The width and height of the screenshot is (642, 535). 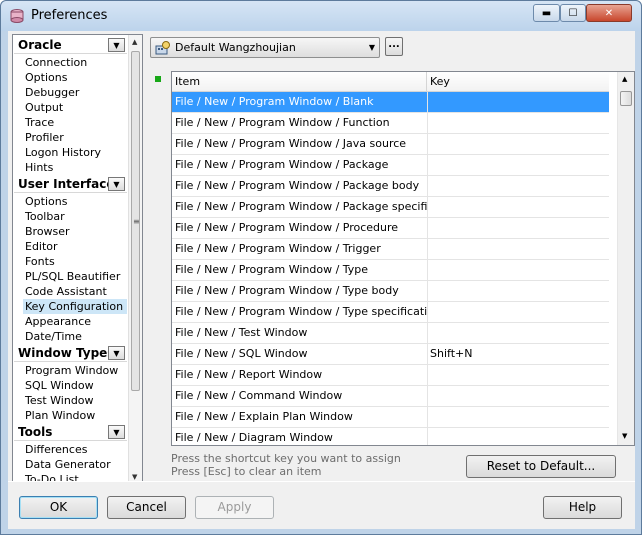 What do you see at coordinates (75, 201) in the screenshot?
I see `nav-item-ui-options: Options` at bounding box center [75, 201].